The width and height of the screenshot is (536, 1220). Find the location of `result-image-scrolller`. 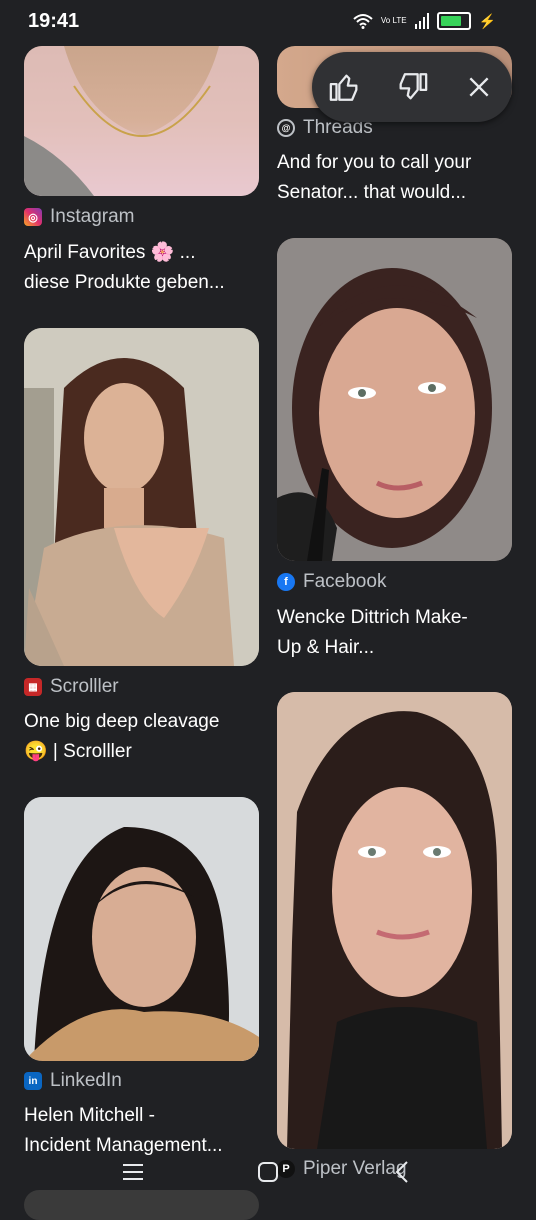

result-image-scrolller is located at coordinates (141, 497).